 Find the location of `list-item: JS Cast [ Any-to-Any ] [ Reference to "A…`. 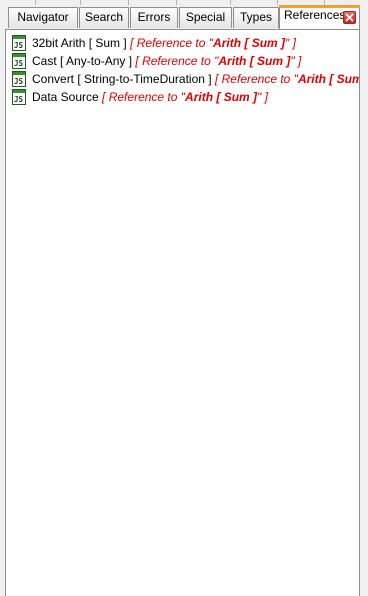

list-item: JS Cast [ Any-to-Any ] [ Reference to "A… is located at coordinates (185, 61).